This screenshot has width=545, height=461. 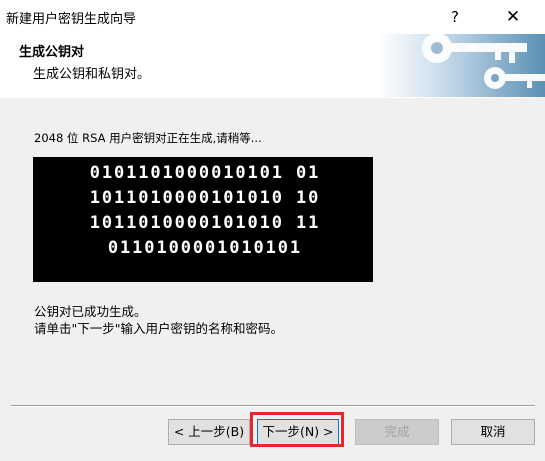 What do you see at coordinates (205, 248) in the screenshot?
I see `binary-line: 0110100001010101` at bounding box center [205, 248].